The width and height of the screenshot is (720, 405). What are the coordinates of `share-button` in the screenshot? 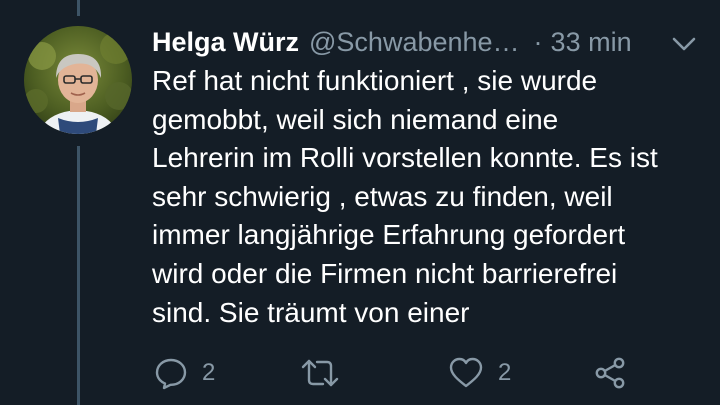 It's located at (611, 373).